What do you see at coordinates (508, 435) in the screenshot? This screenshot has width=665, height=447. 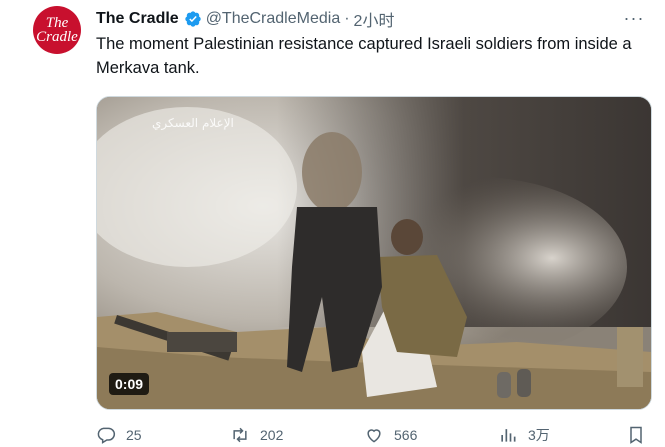 I see `views-icon` at bounding box center [508, 435].